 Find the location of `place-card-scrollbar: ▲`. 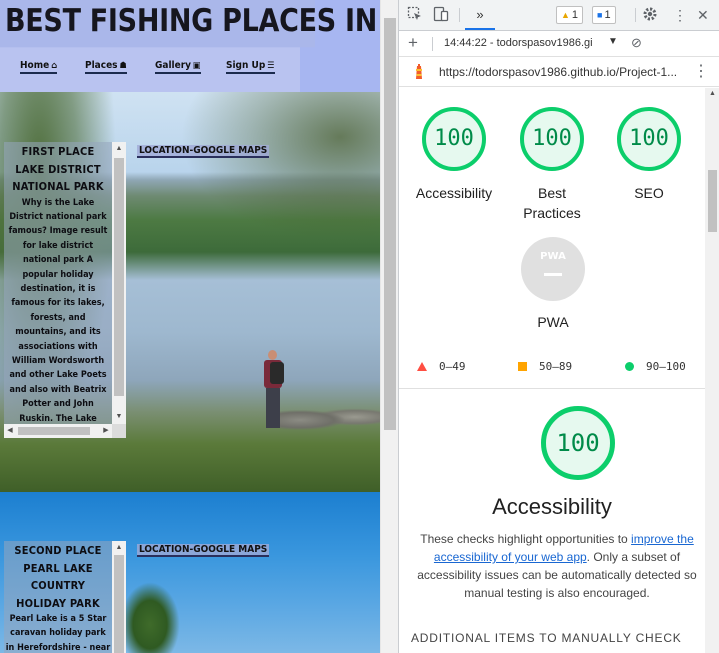

place-card-scrollbar: ▲ is located at coordinates (119, 597).